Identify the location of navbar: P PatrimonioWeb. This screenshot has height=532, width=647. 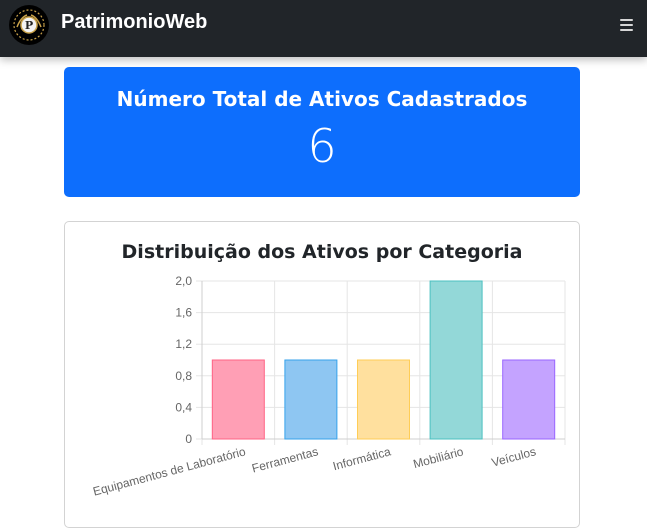
(323, 28).